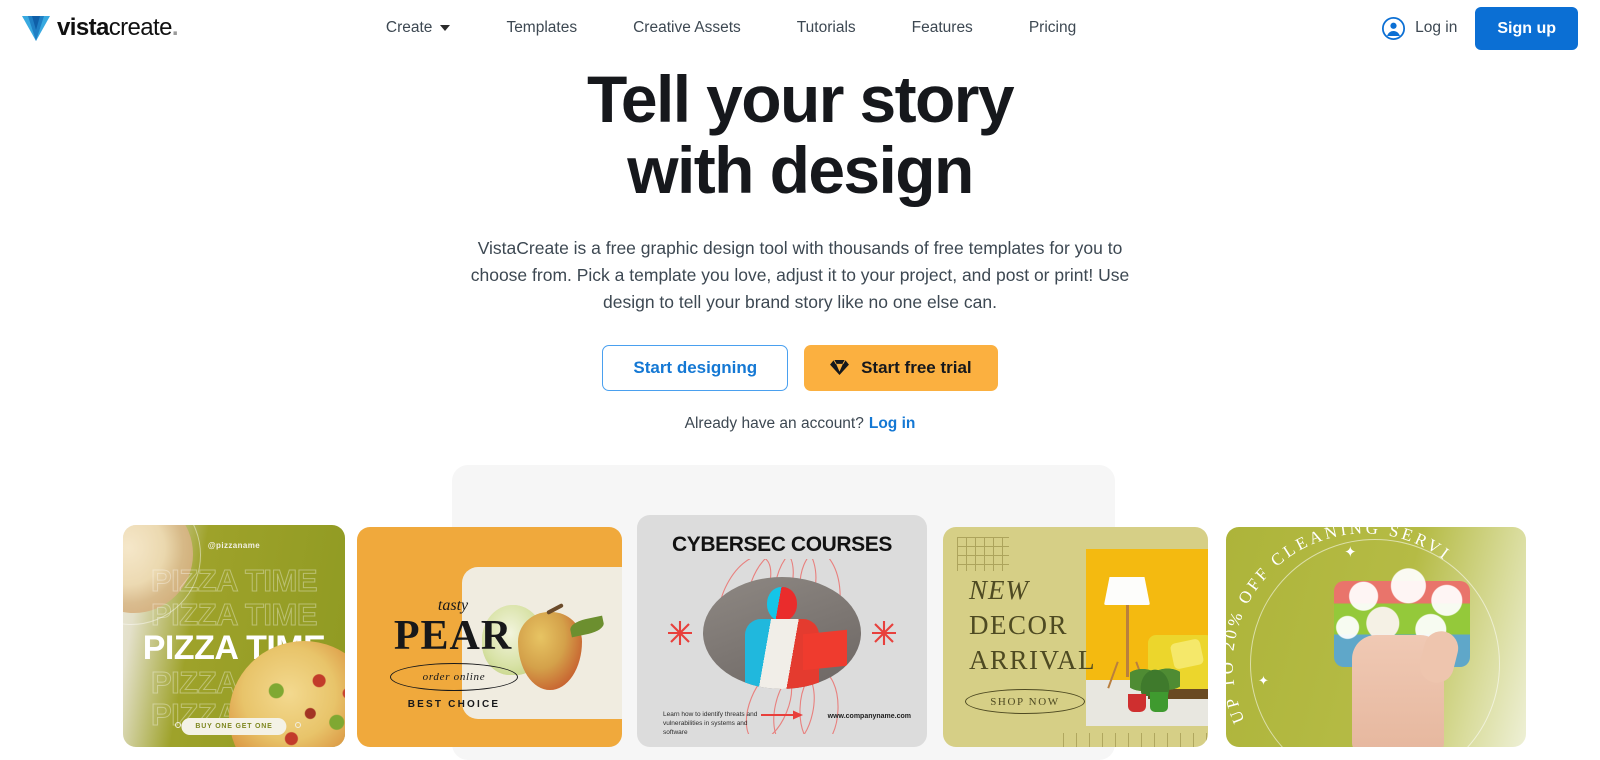 The image size is (1600, 760). Describe the element at coordinates (1052, 28) in the screenshot. I see `nav-item-pricing: Pricing` at that location.